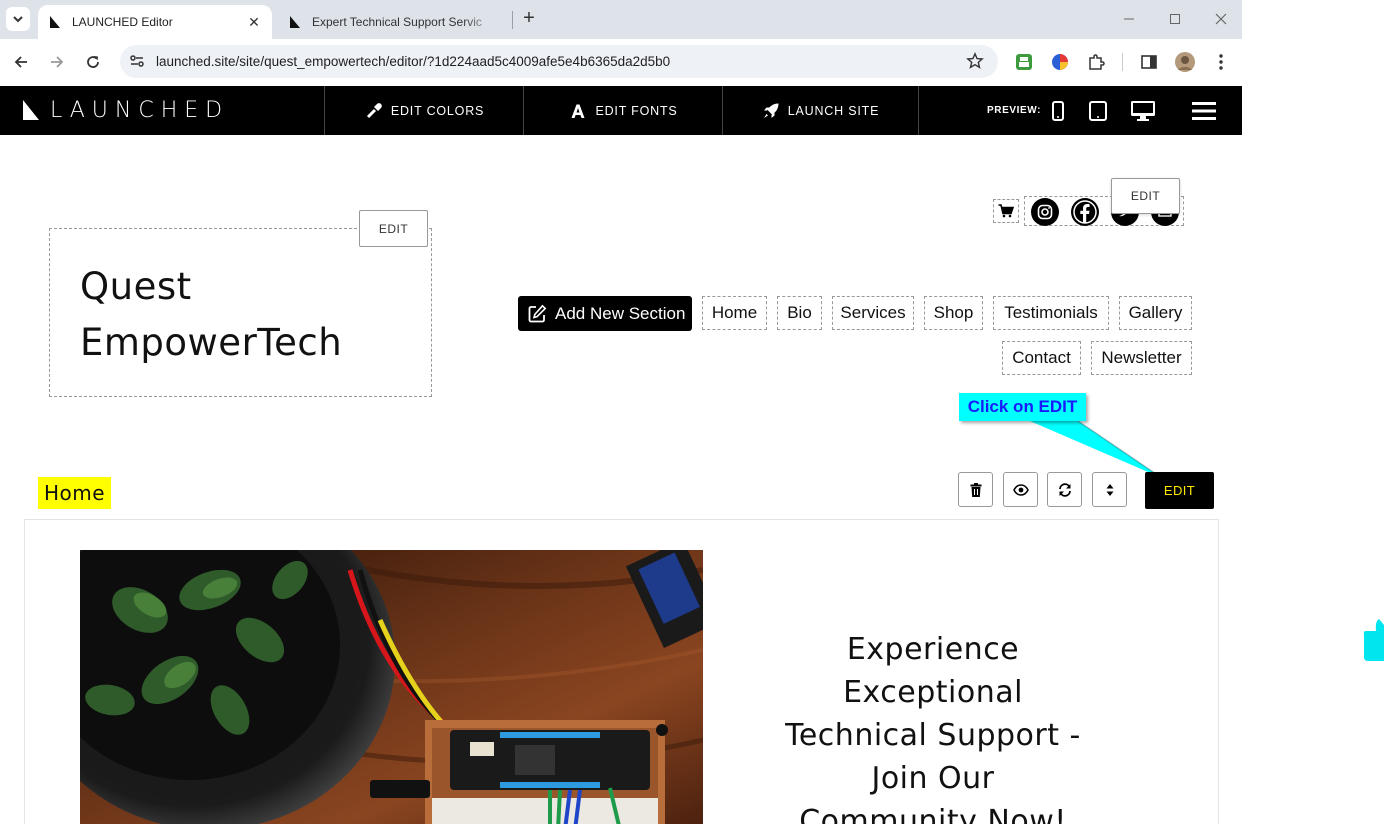 Image resolution: width=1384 pixels, height=824 pixels. Describe the element at coordinates (1141, 358) in the screenshot. I see `nav-link-newsletter: Newsletter` at that location.